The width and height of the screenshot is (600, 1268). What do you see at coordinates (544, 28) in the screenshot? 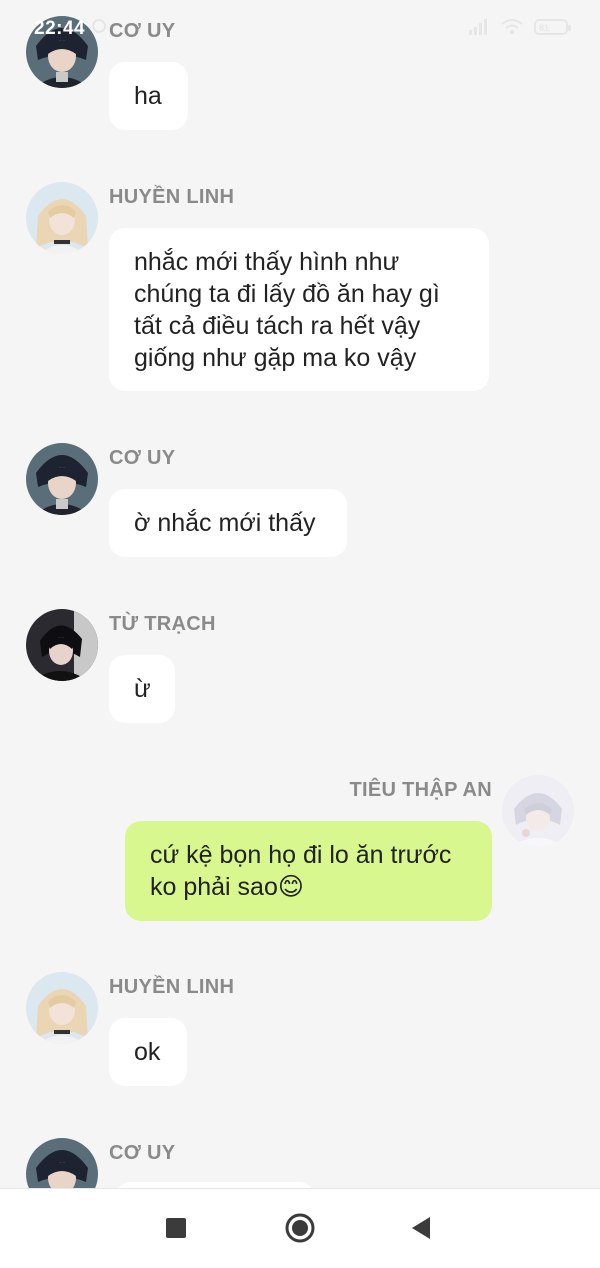
I see `battery-level: 81` at bounding box center [544, 28].